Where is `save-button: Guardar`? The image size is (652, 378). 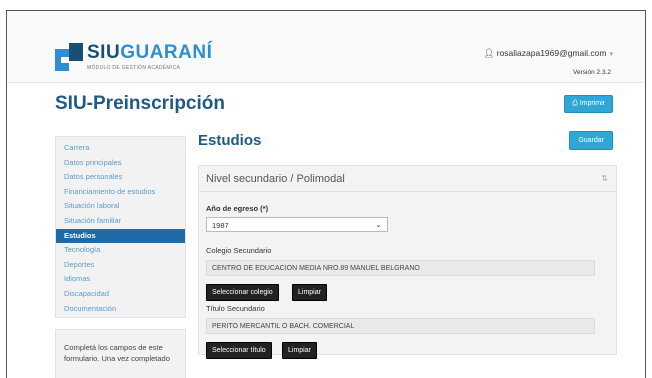 save-button: Guardar is located at coordinates (591, 140).